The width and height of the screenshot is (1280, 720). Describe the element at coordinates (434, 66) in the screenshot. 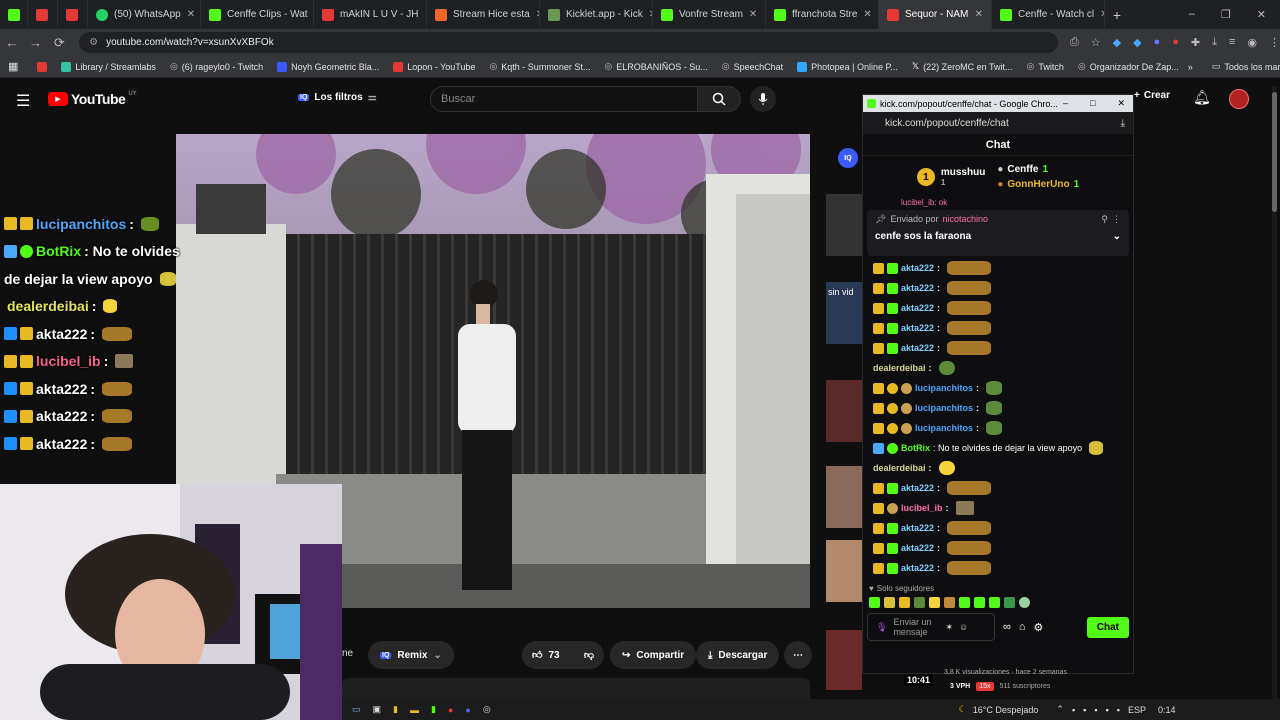

I see `bookmark: Lopon - YouTube` at that location.